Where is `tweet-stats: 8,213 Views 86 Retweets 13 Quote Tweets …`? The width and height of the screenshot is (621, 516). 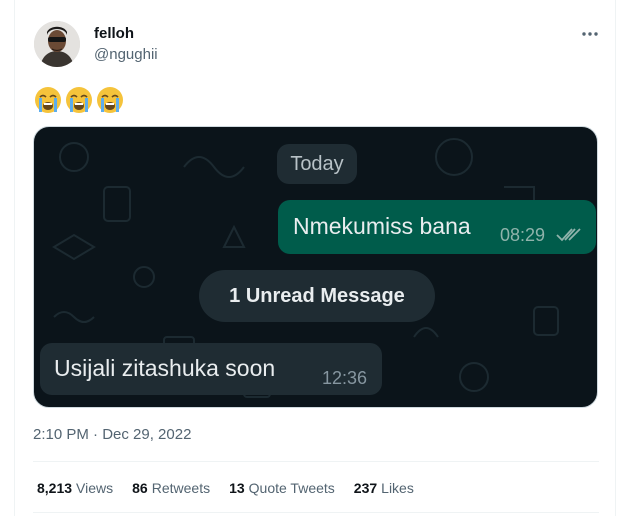
tweet-stats: 8,213 Views 86 Retweets 13 Quote Tweets … is located at coordinates (225, 488).